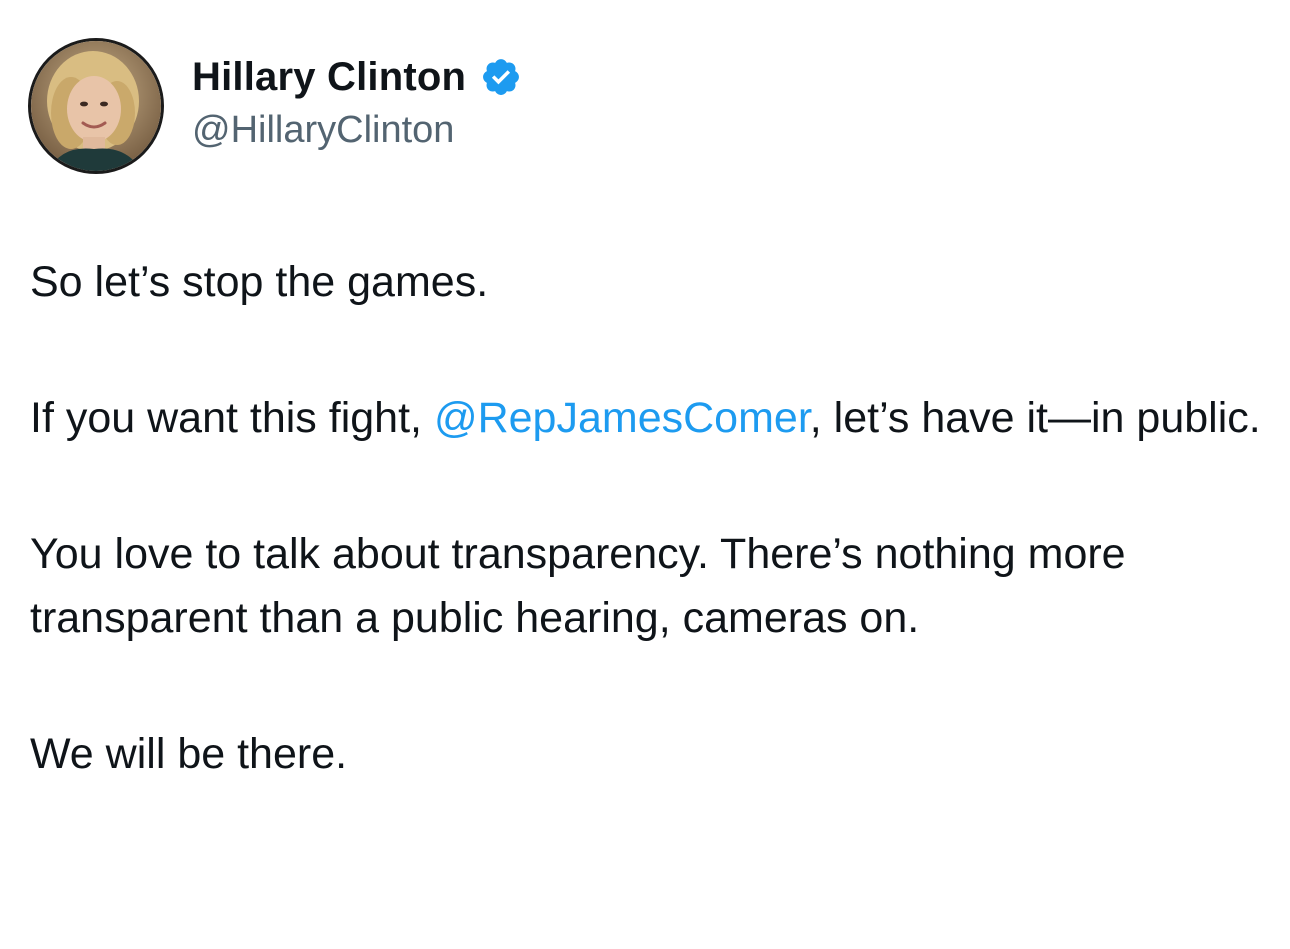 Image resolution: width=1290 pixels, height=949 pixels. Describe the element at coordinates (329, 77) in the screenshot. I see `author-display-name: Hillary Clinton` at that location.